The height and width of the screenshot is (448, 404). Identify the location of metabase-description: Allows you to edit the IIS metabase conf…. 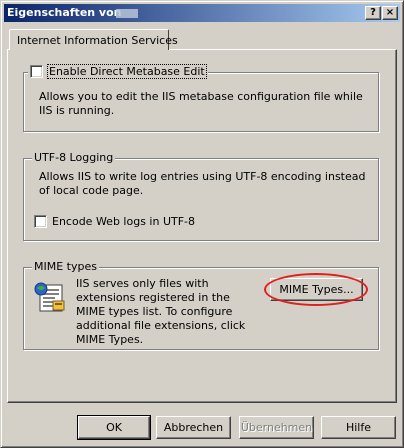
(201, 103).